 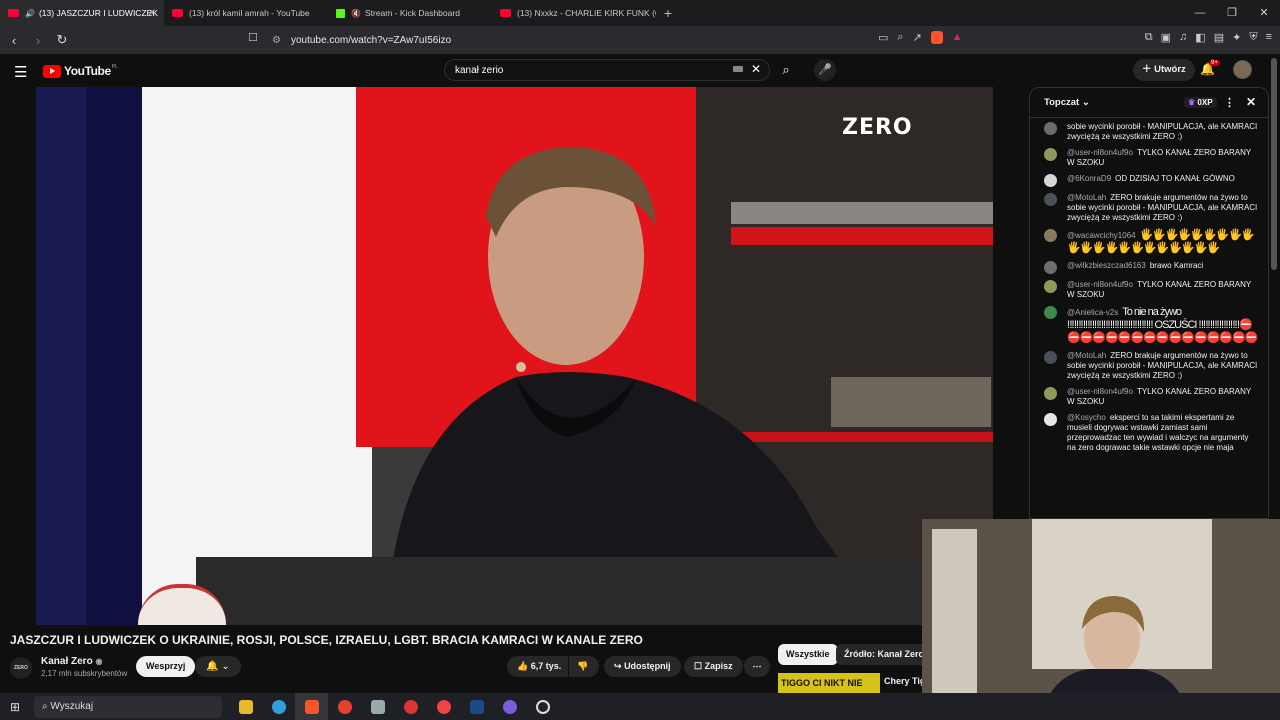 I want to click on screenshot-icon: ▣, so click(x=1166, y=37).